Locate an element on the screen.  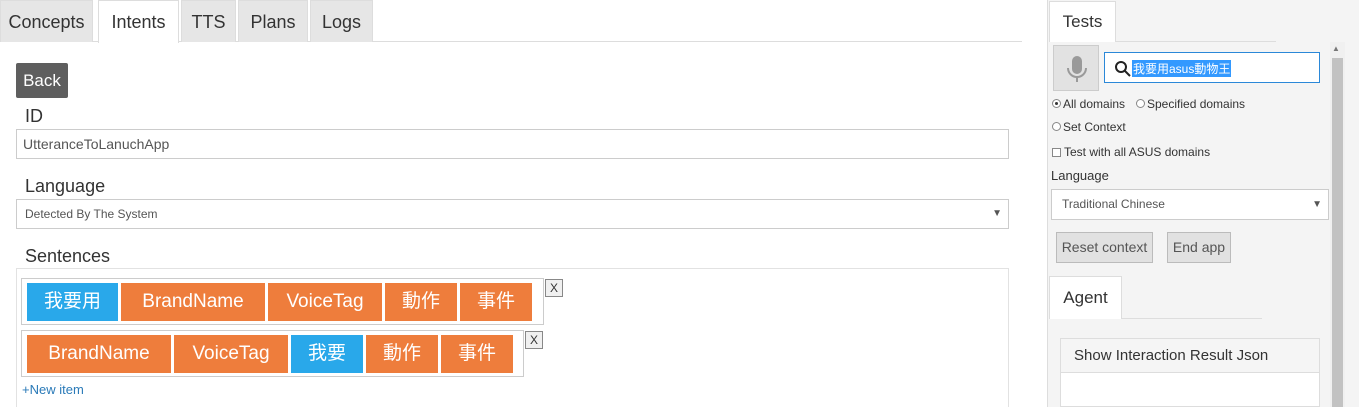
show-result-json-toggle: Show Interaction Result Json is located at coordinates (1190, 356).